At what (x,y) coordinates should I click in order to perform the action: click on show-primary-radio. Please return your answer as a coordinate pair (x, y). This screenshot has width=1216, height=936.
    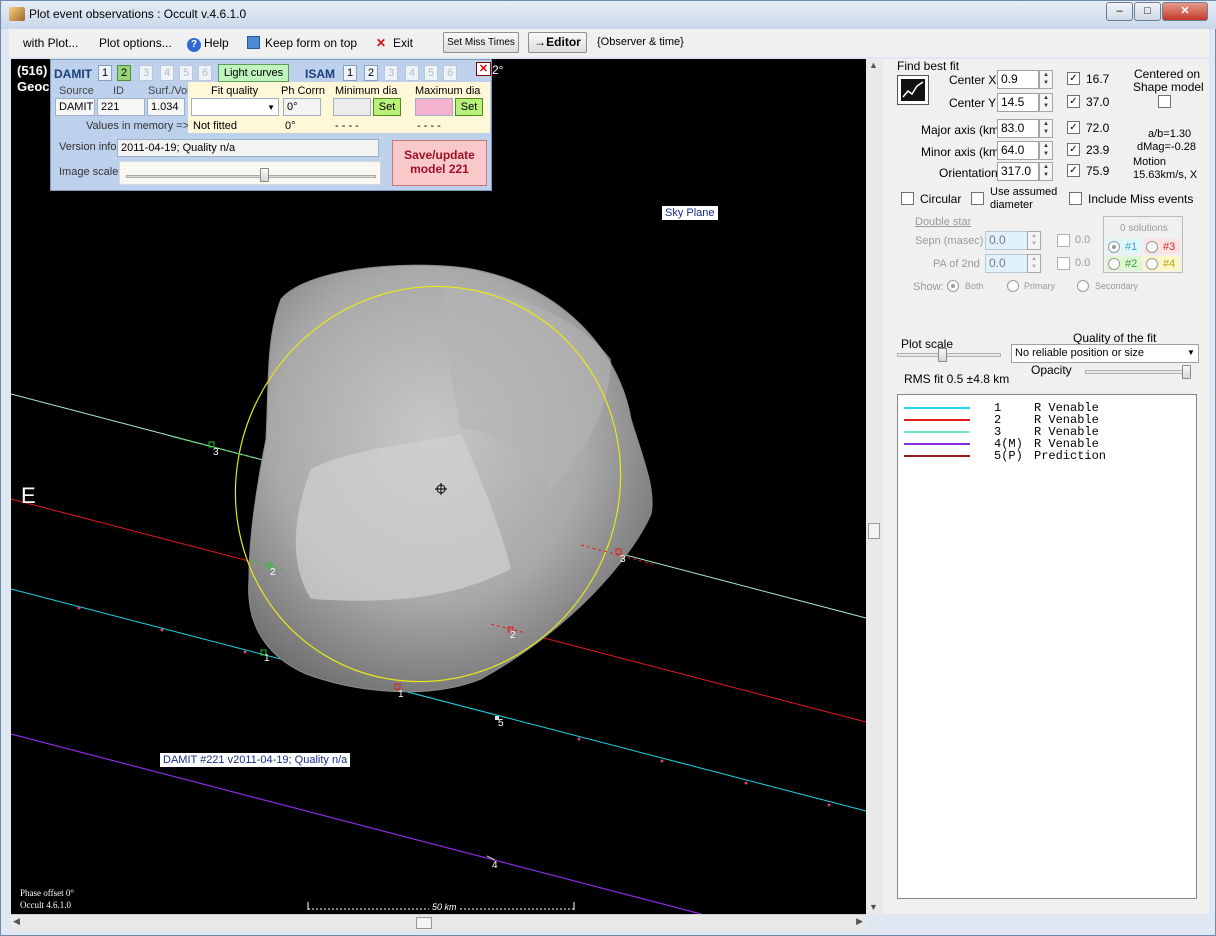
    Looking at the image, I should click on (1013, 286).